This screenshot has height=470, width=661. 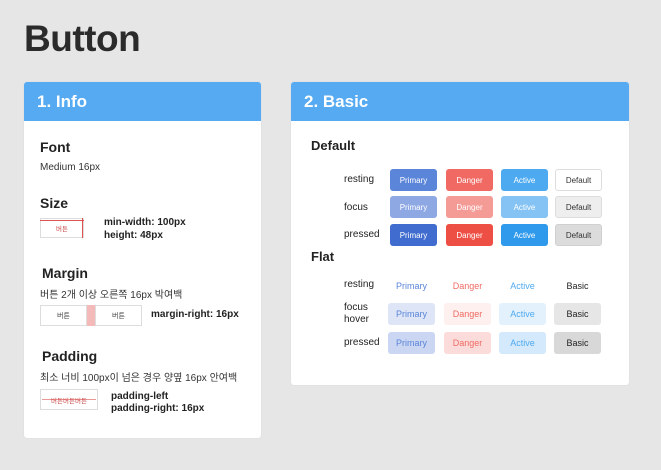 I want to click on margin-desc: 버튼 2개 이상 오른쪽 16px 박여백, so click(x=111, y=295).